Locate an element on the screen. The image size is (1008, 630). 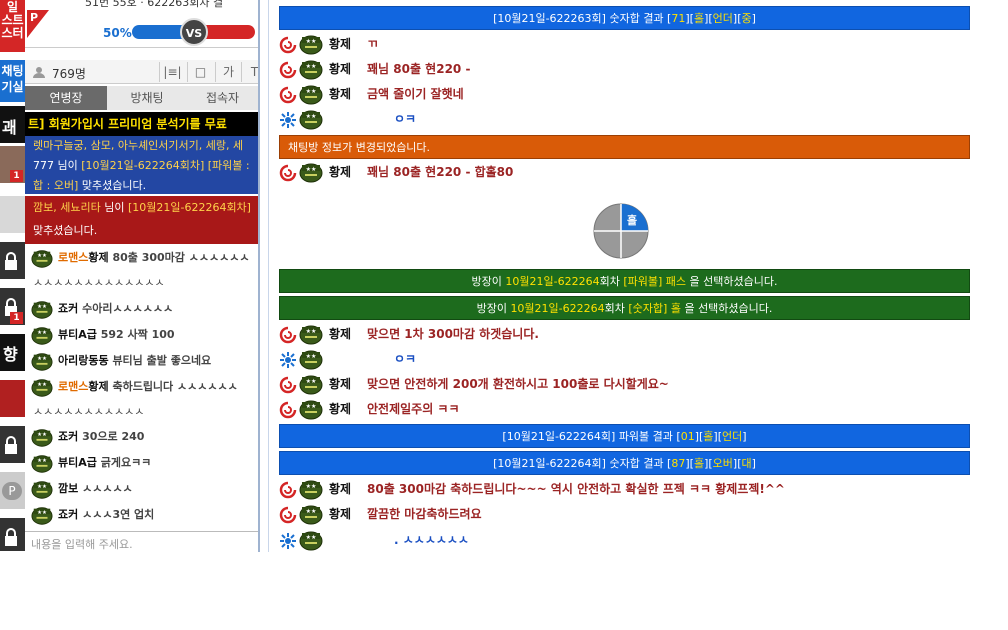
message-nick: 죠커 ㅅㅅㅅ3연 업치 is located at coordinates (106, 515).